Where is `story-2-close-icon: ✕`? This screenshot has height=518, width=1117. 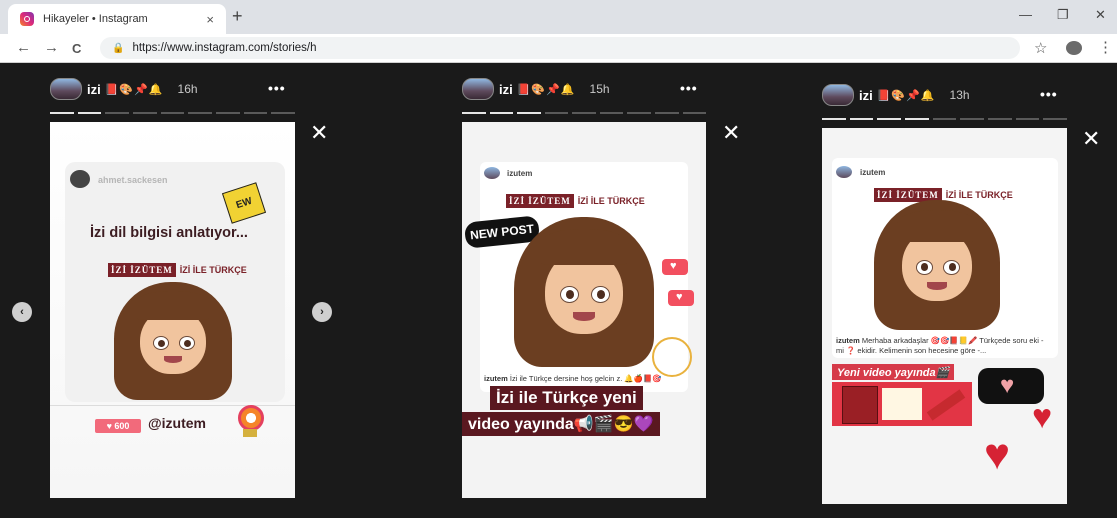
story-2-close-icon: ✕ is located at coordinates (731, 133).